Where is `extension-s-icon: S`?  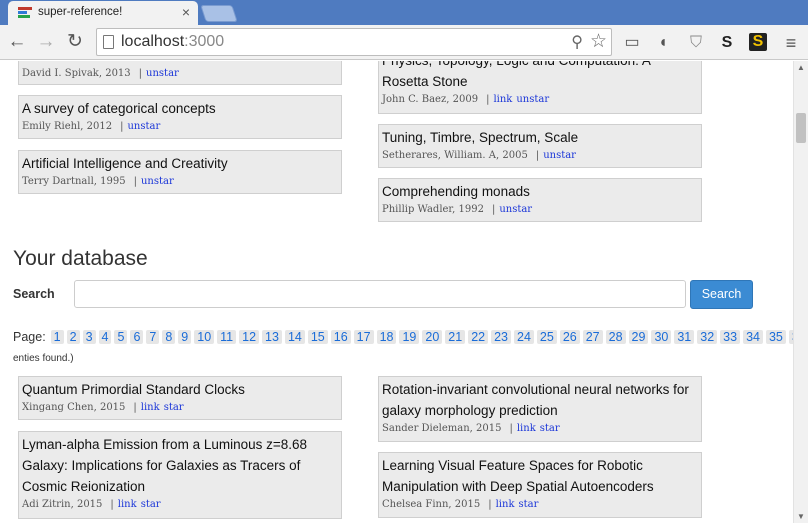
extension-s-icon: S is located at coordinates (727, 43).